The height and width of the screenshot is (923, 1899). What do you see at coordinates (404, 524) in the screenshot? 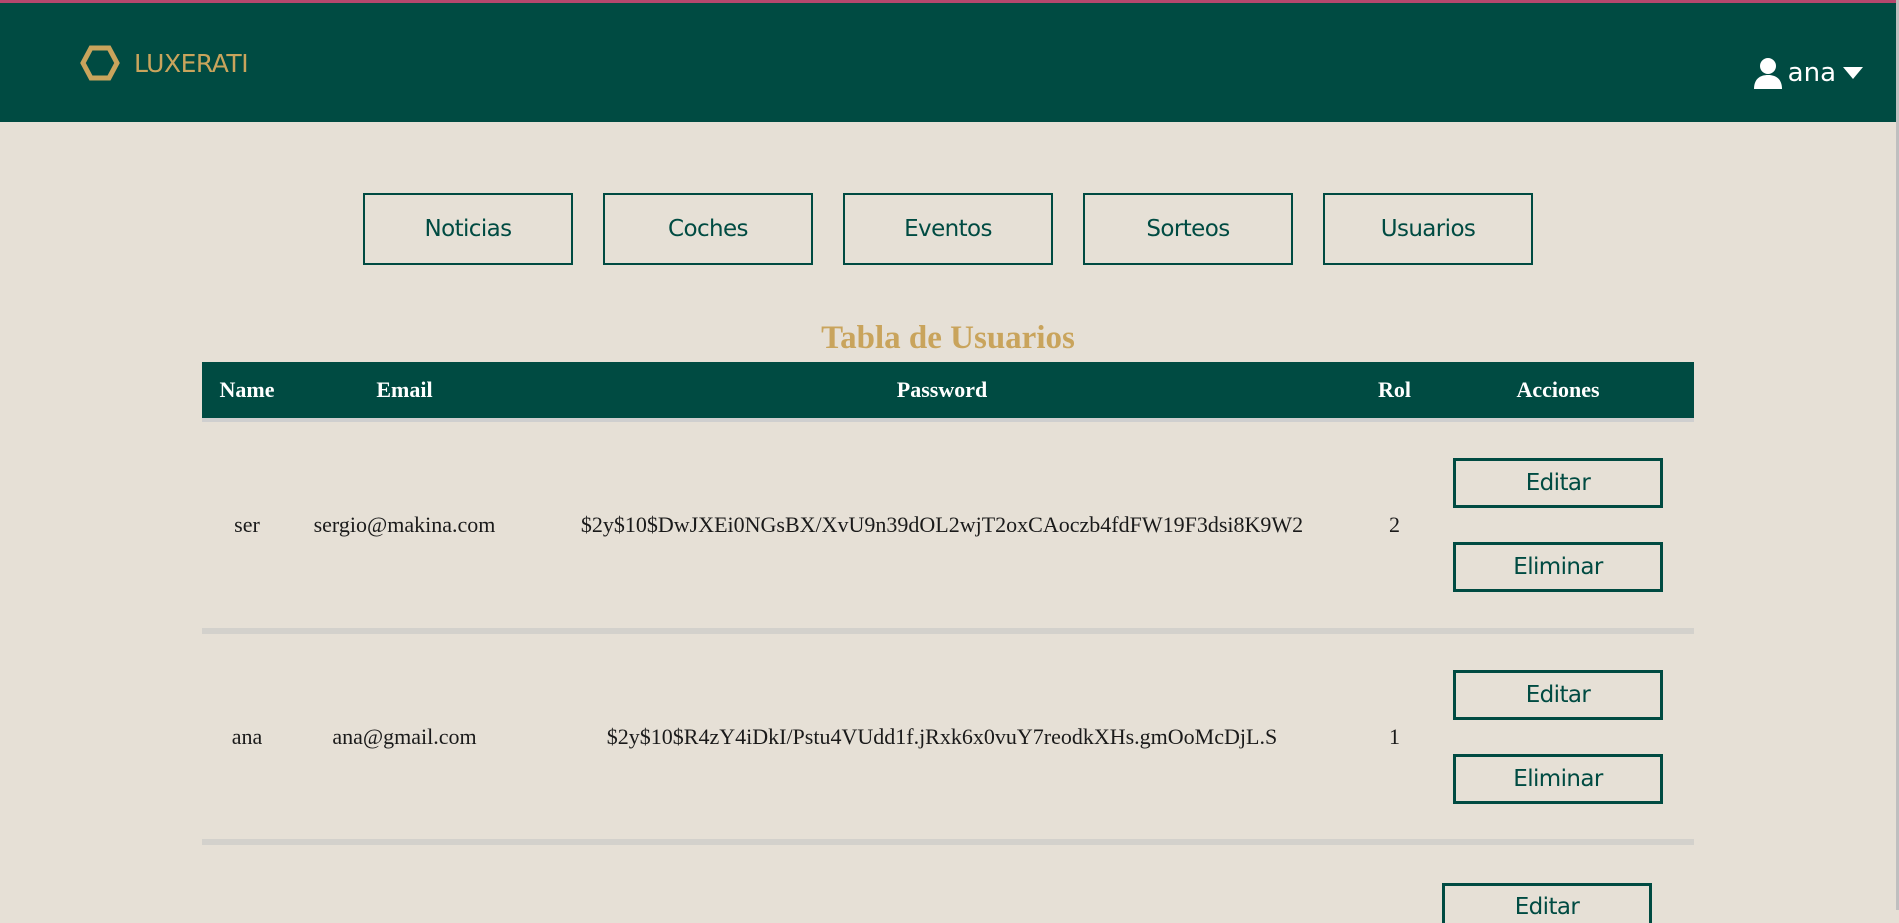
I see `cell-email: sergio@makina.com` at bounding box center [404, 524].